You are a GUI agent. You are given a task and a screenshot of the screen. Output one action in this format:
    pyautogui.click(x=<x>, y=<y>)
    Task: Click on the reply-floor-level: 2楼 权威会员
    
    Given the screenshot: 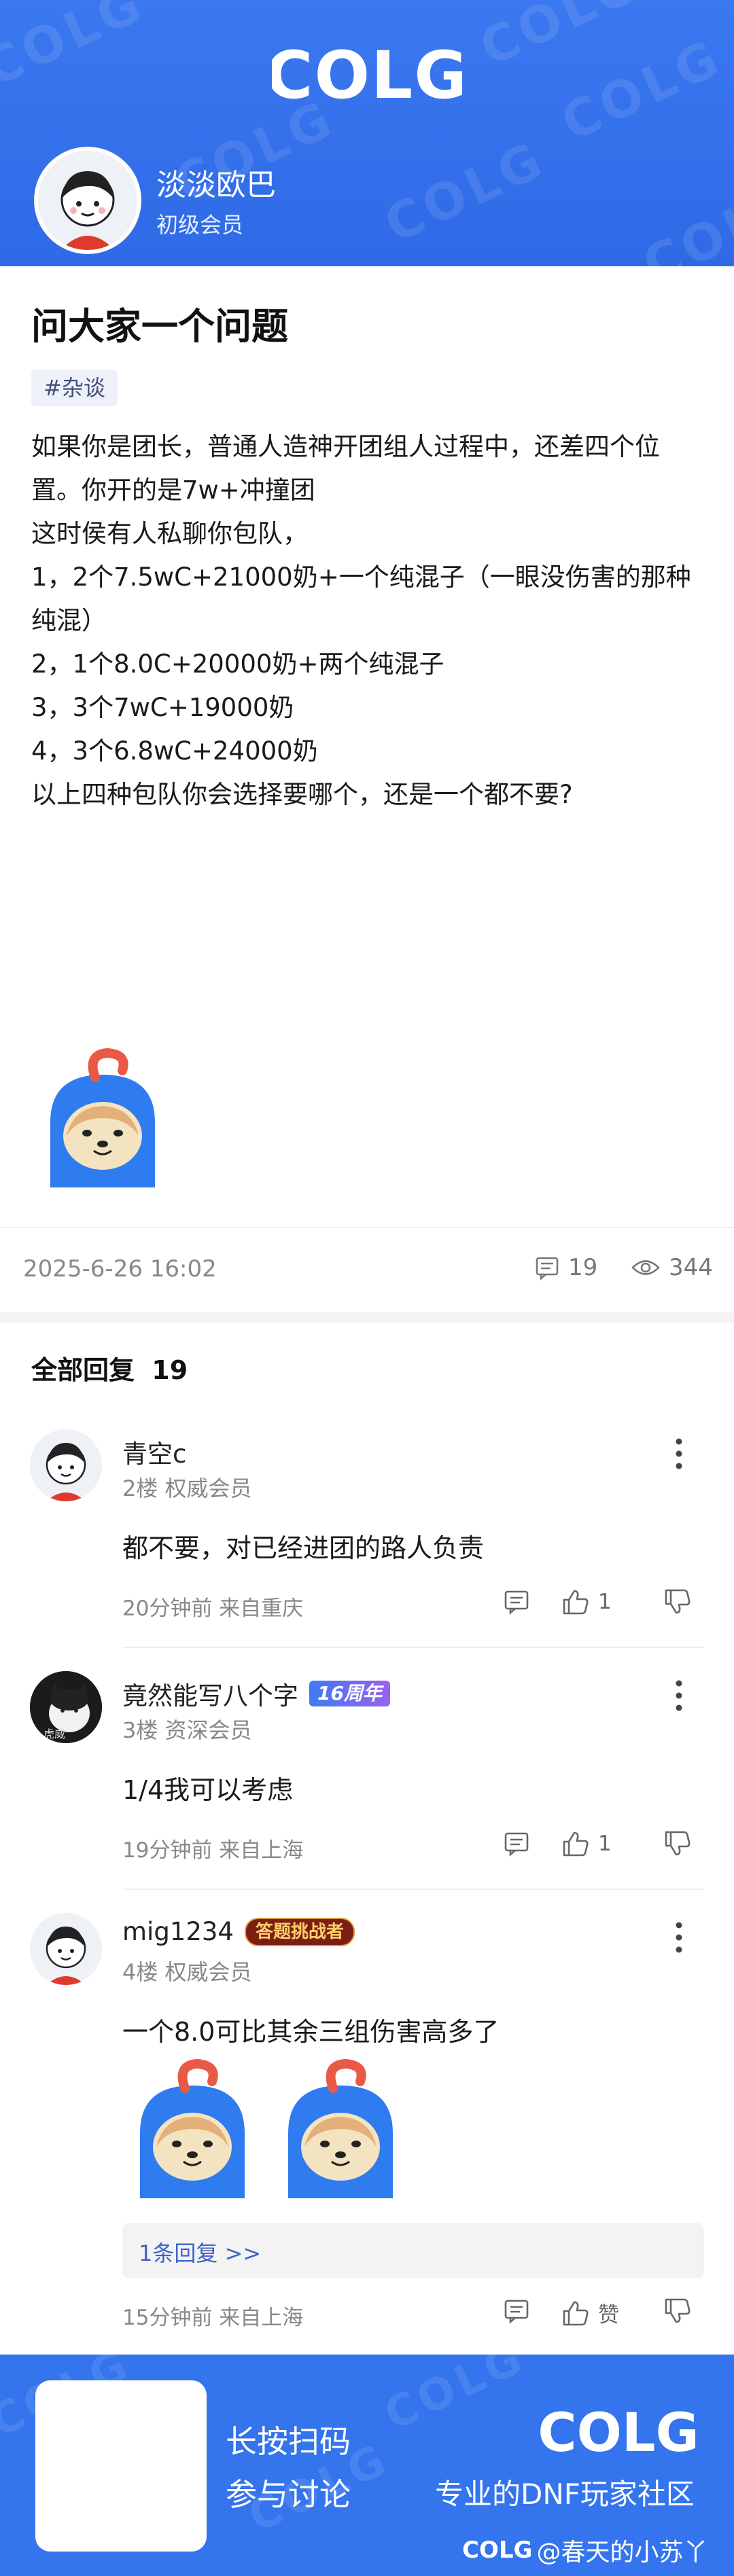 What is the action you would take?
    pyautogui.click(x=187, y=1488)
    